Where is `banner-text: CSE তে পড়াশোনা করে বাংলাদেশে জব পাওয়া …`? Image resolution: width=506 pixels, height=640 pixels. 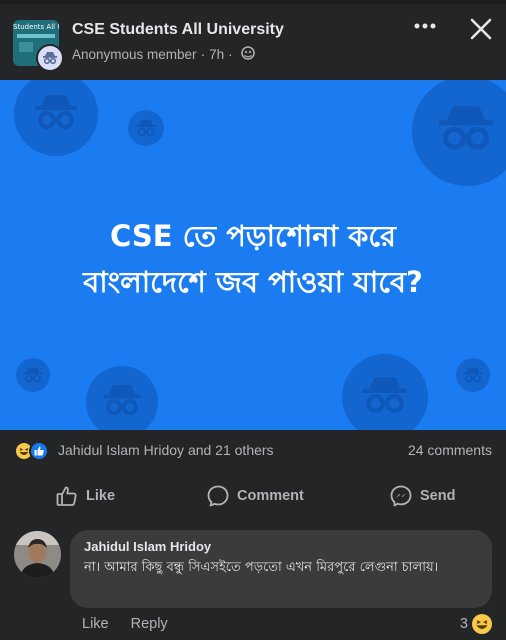 banner-text: CSE তে পড়াশোনা করে বাংলাদেশে জব পাওয়া … is located at coordinates (253, 259).